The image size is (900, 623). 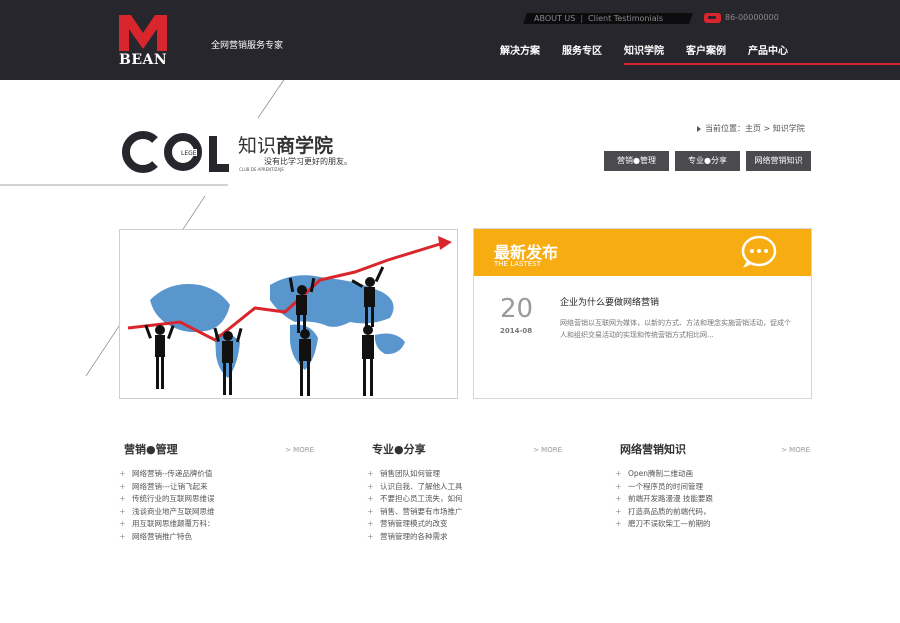 I want to click on list-item: 网络营销--传递品牌价值, so click(x=167, y=474).